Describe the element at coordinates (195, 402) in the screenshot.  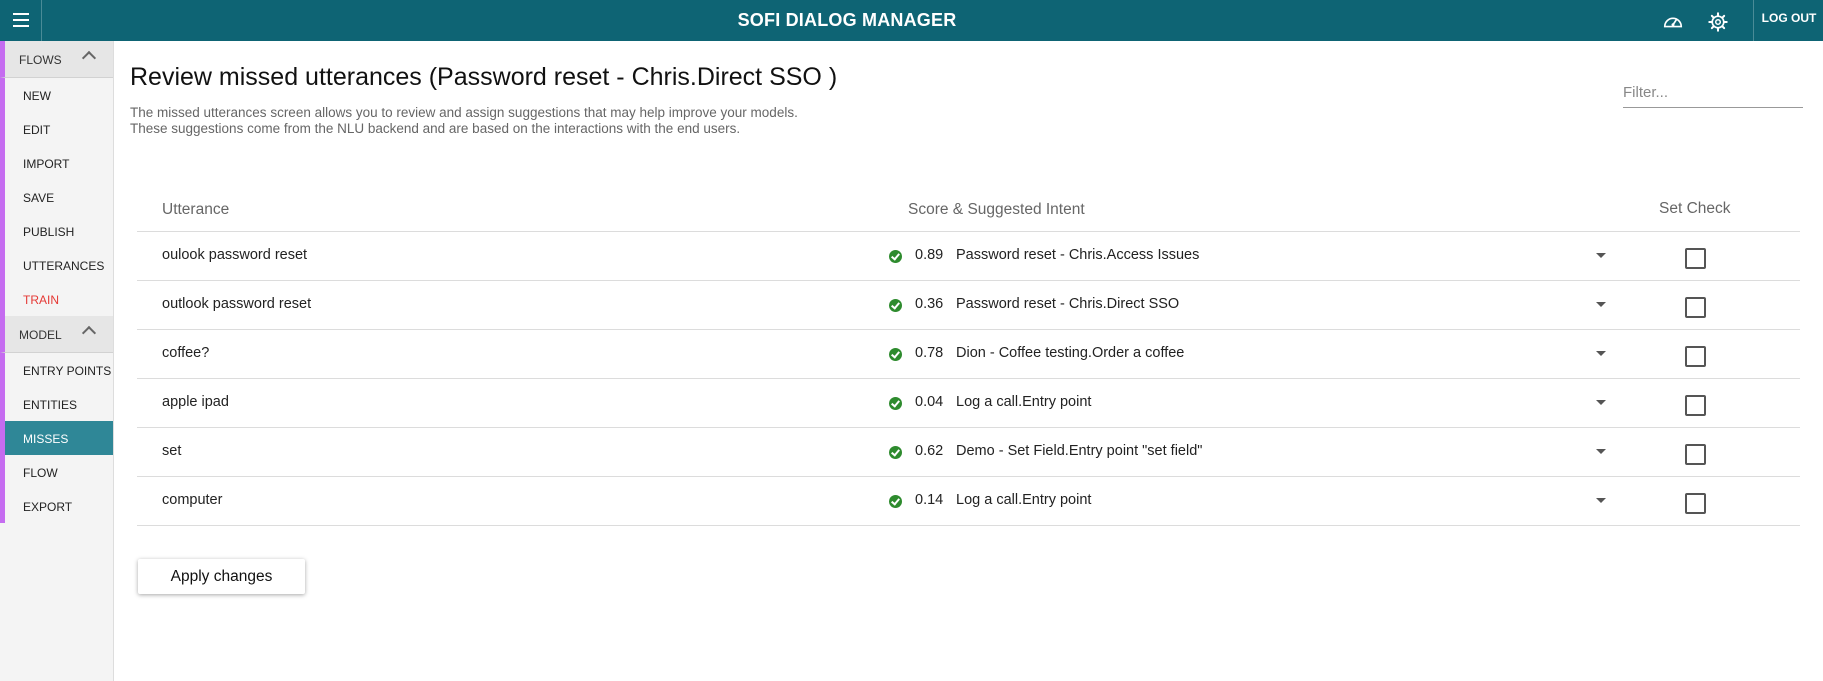
I see `utterance-text: apple ipad` at that location.